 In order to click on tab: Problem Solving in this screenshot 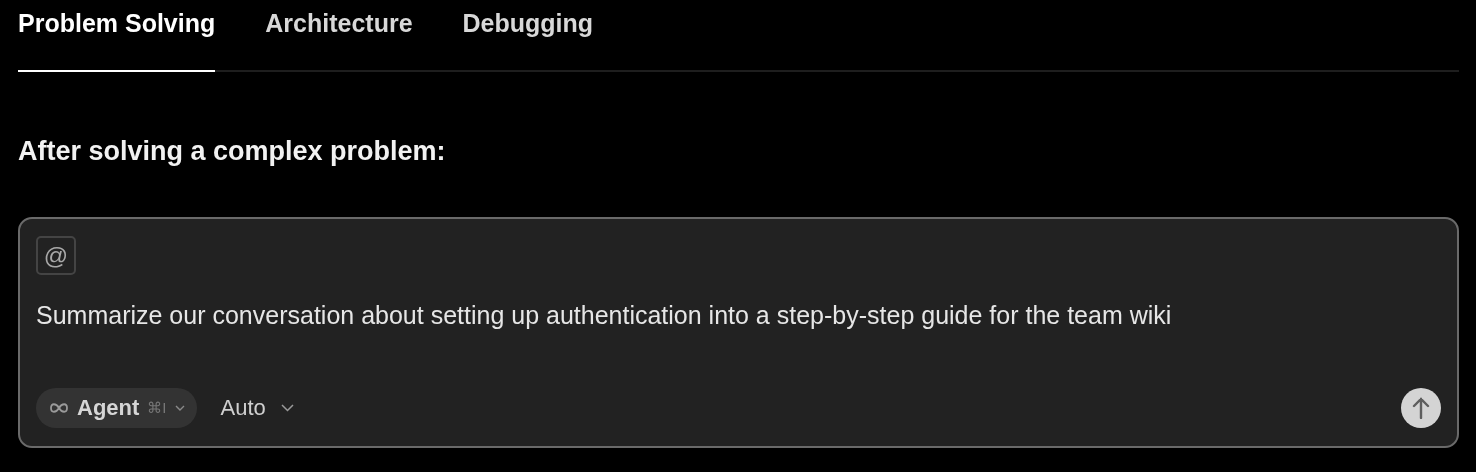, I will do `click(117, 36)`.